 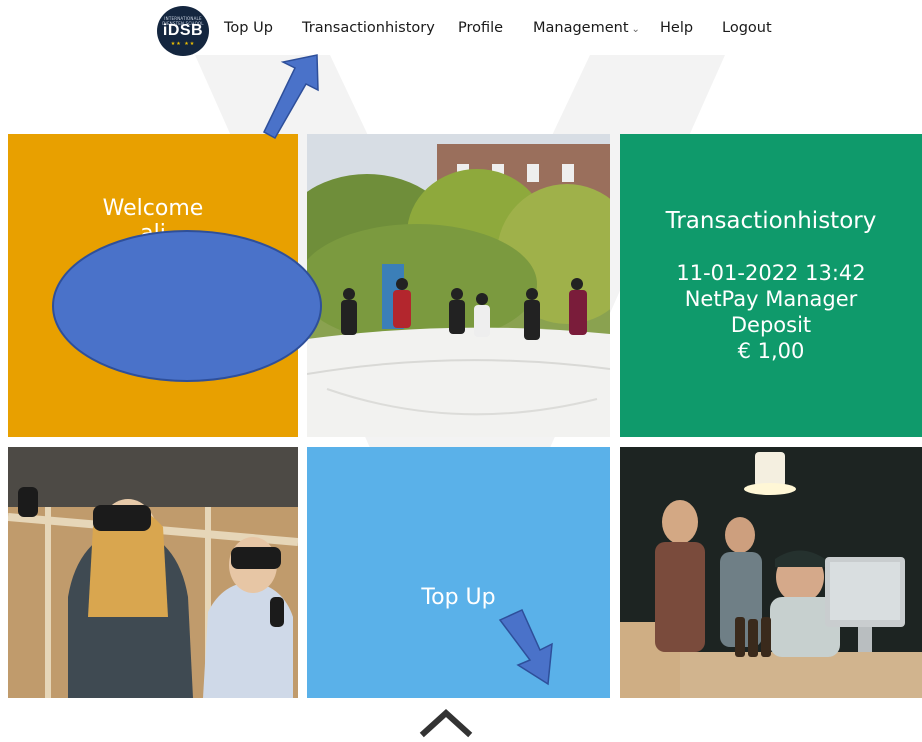 I want to click on photo-students-computer-image, so click(x=771, y=572).